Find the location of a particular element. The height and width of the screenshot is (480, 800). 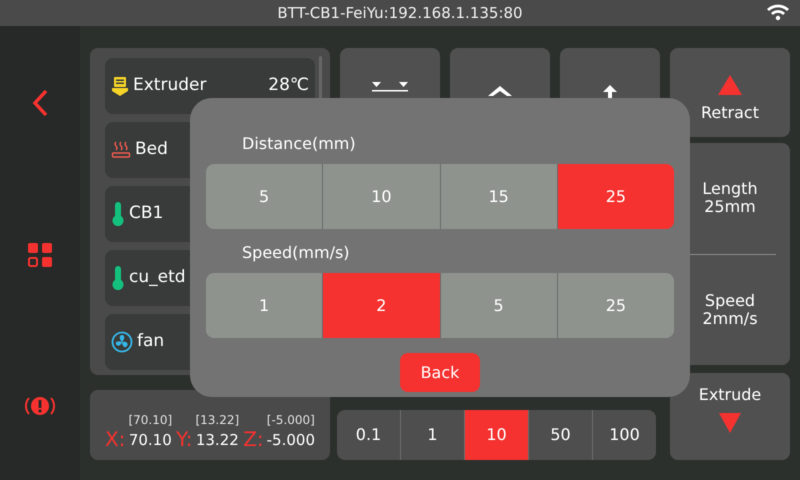

axis-label: X: is located at coordinates (115, 439).